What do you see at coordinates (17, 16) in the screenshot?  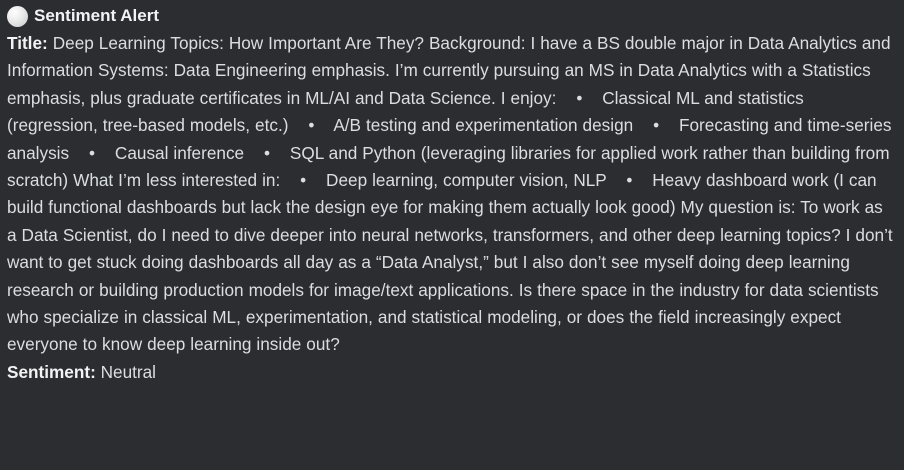 I see `white-circle-icon` at bounding box center [17, 16].